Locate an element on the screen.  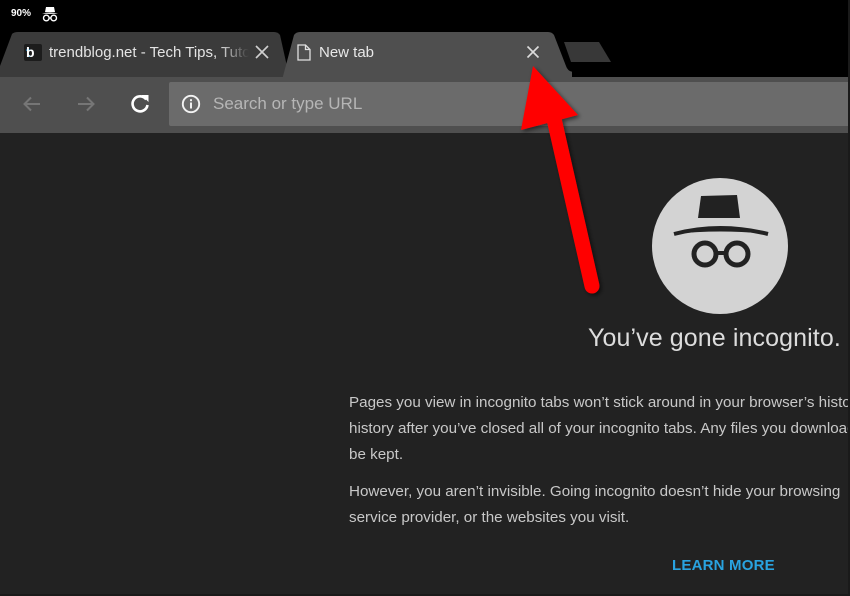
battery-level: 90% is located at coordinates (21, 13).